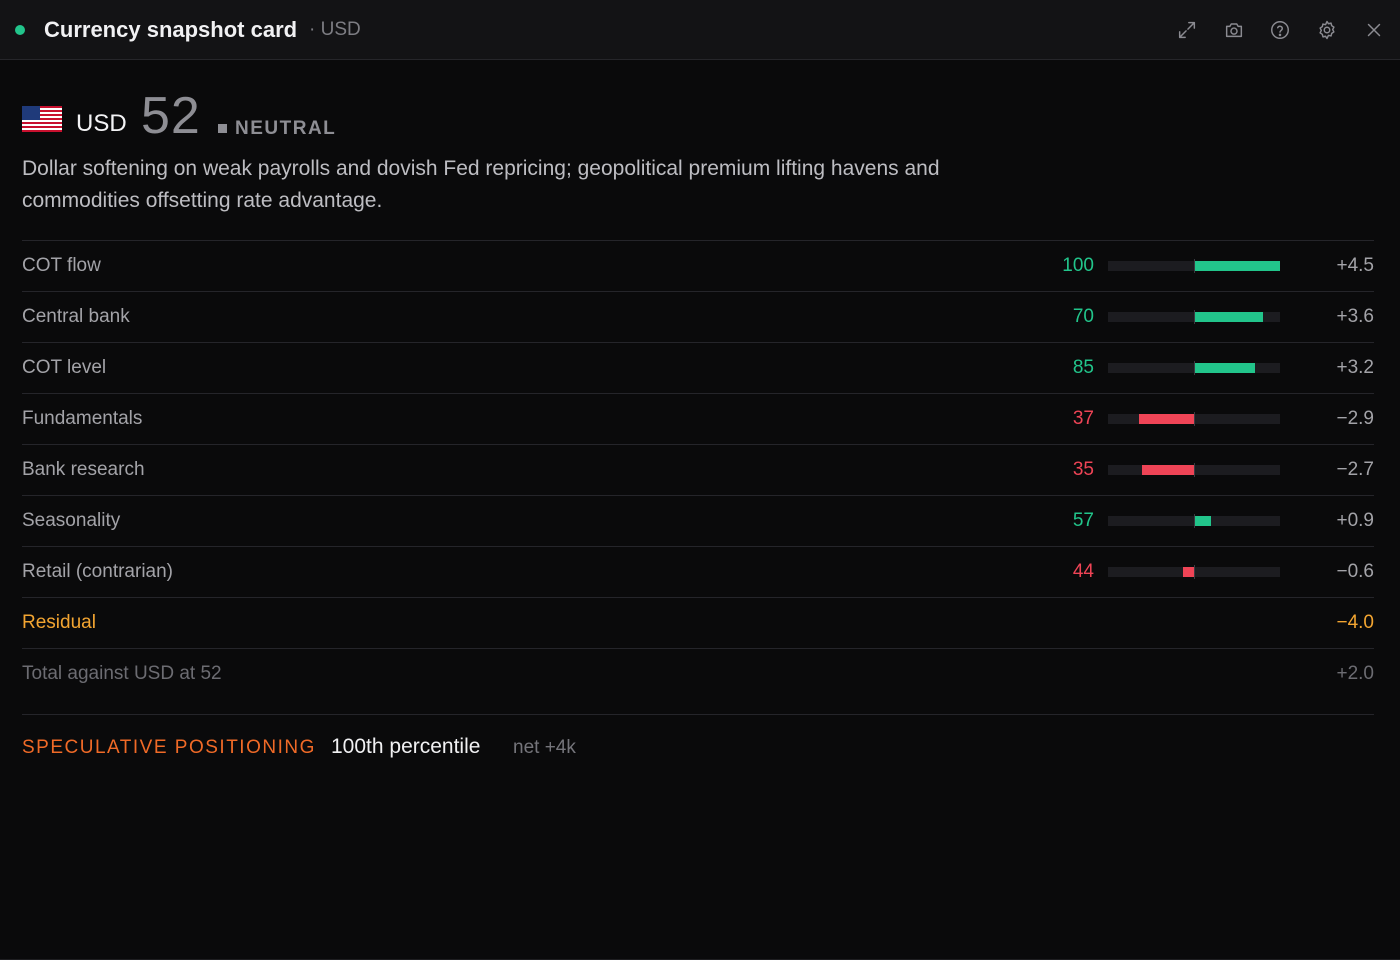 Image resolution: width=1400 pixels, height=960 pixels. I want to click on residual-contribution: −4.0, so click(1355, 622).